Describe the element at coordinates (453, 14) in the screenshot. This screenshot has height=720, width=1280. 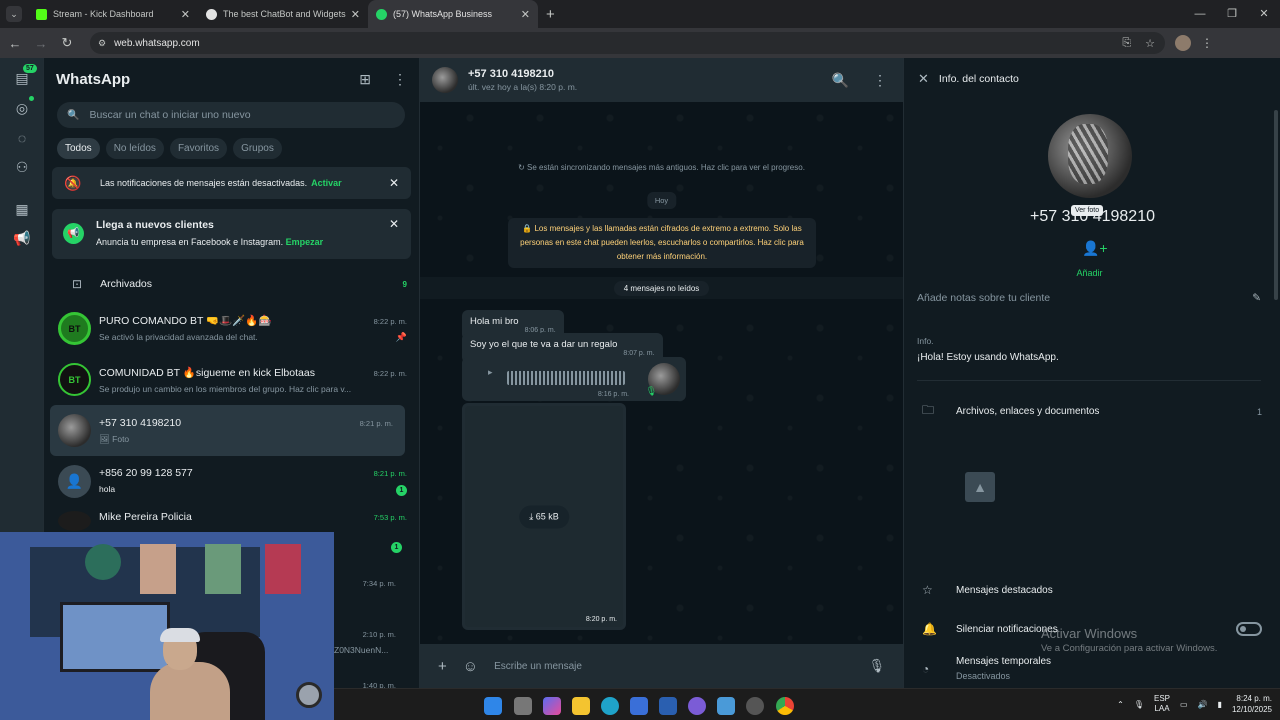
I see `tab-whatsapp: (57) WhatsApp Business ✕` at that location.